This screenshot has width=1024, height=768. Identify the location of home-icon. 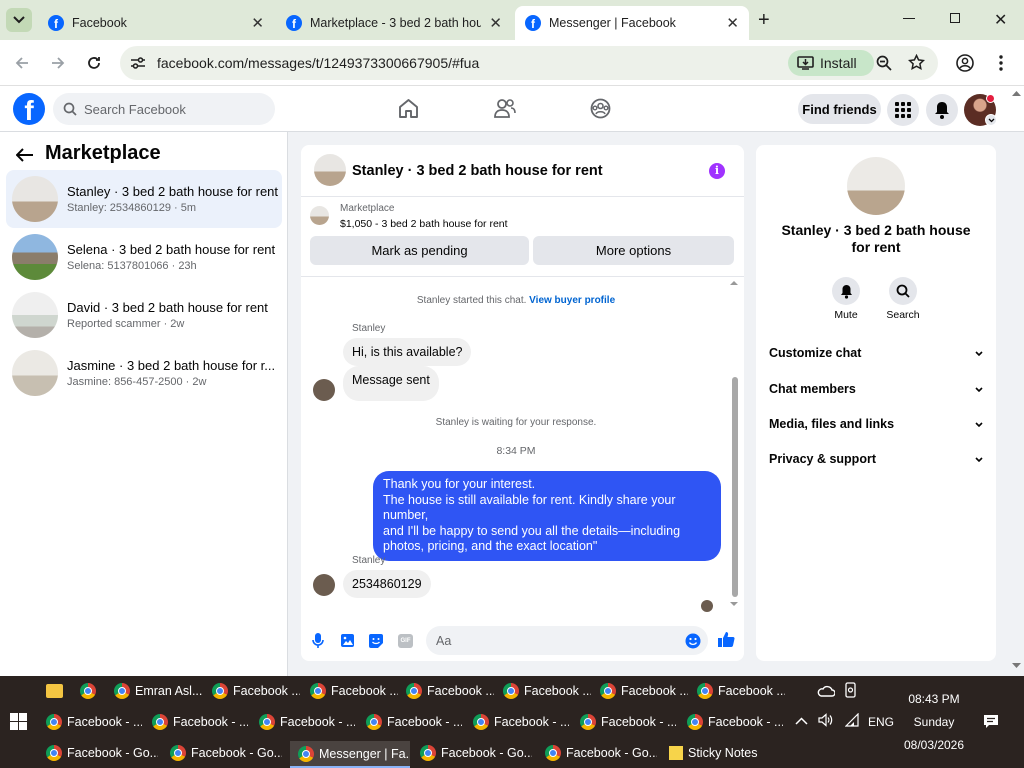
(408, 108).